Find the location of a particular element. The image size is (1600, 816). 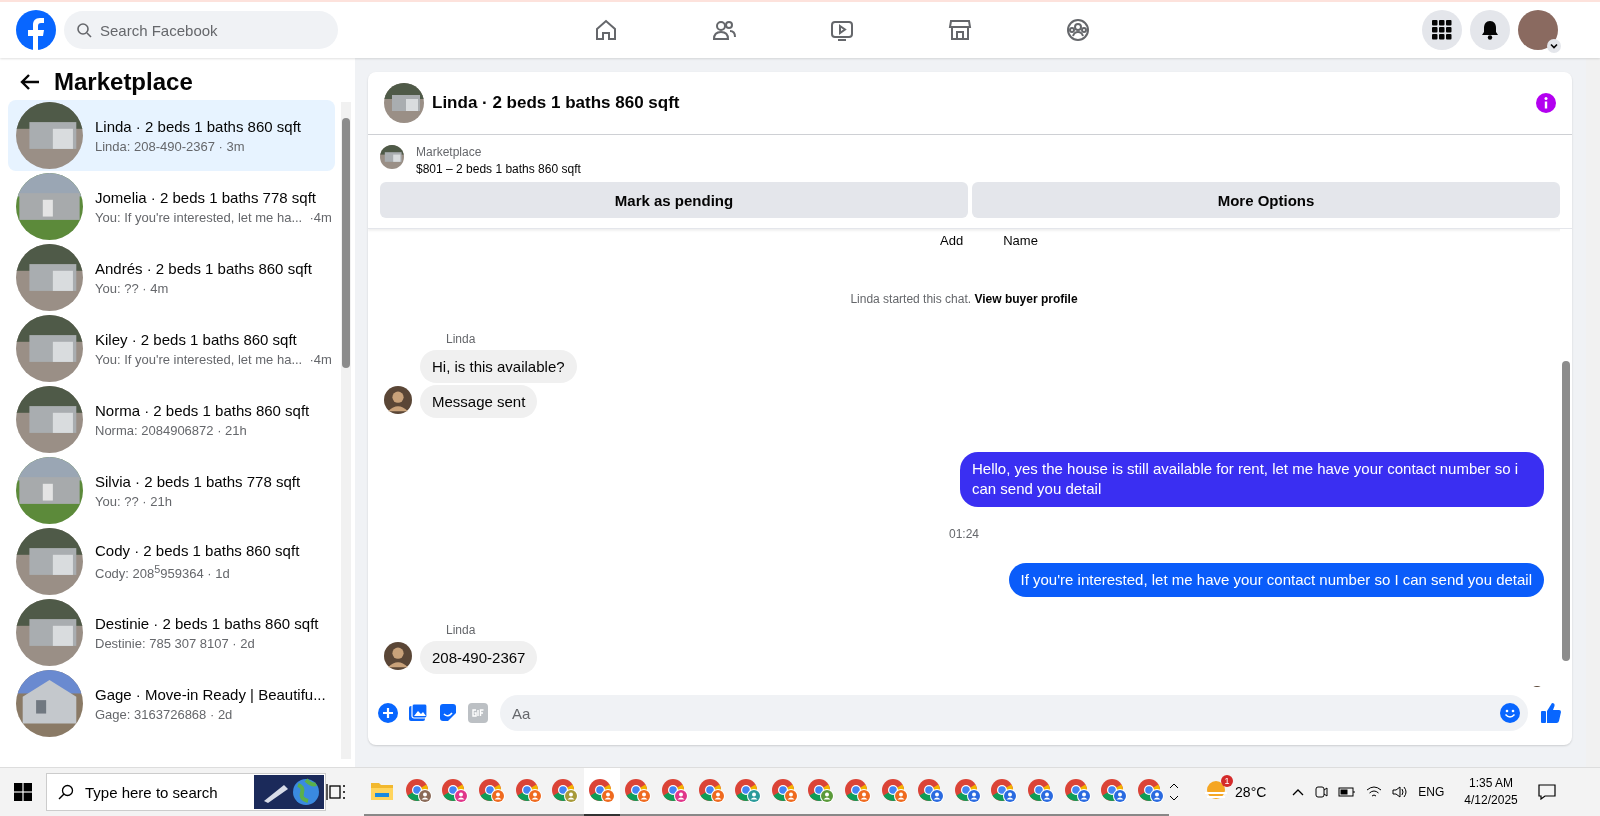

weather-icon is located at coordinates (1216, 790).